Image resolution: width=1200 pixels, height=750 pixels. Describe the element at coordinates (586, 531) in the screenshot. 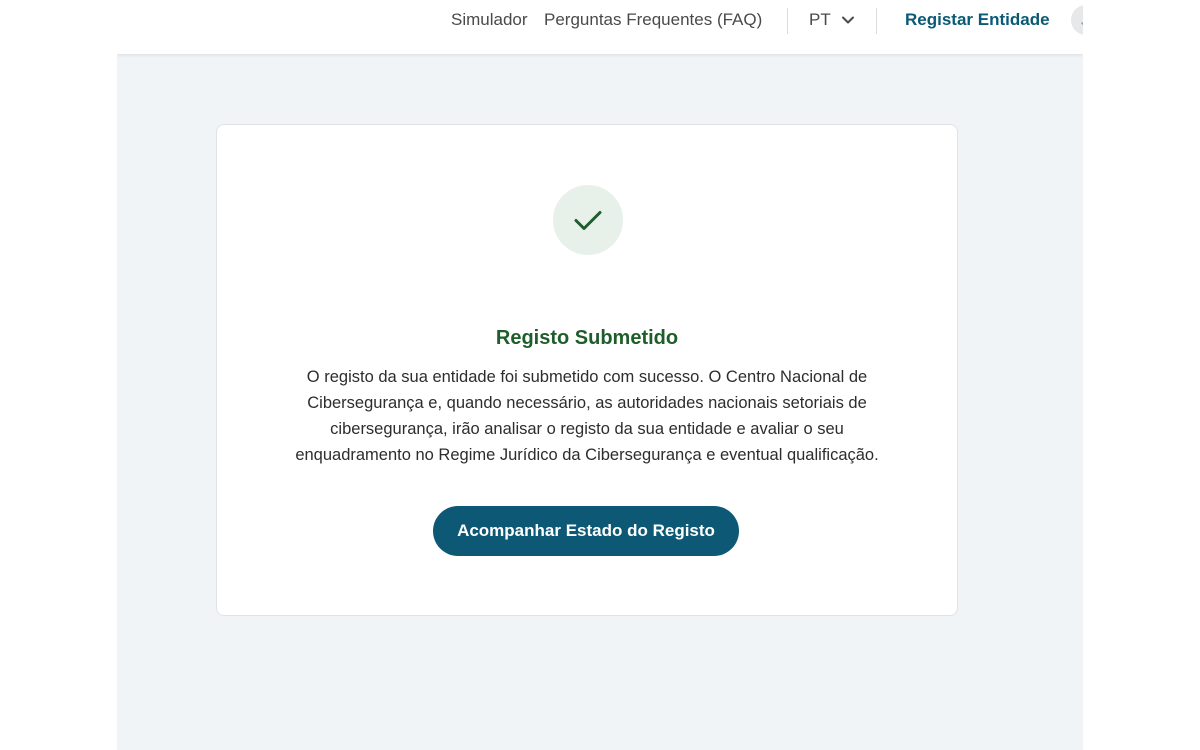

I see `track-registration-status-button: Acompanhar Estado do Registo` at that location.